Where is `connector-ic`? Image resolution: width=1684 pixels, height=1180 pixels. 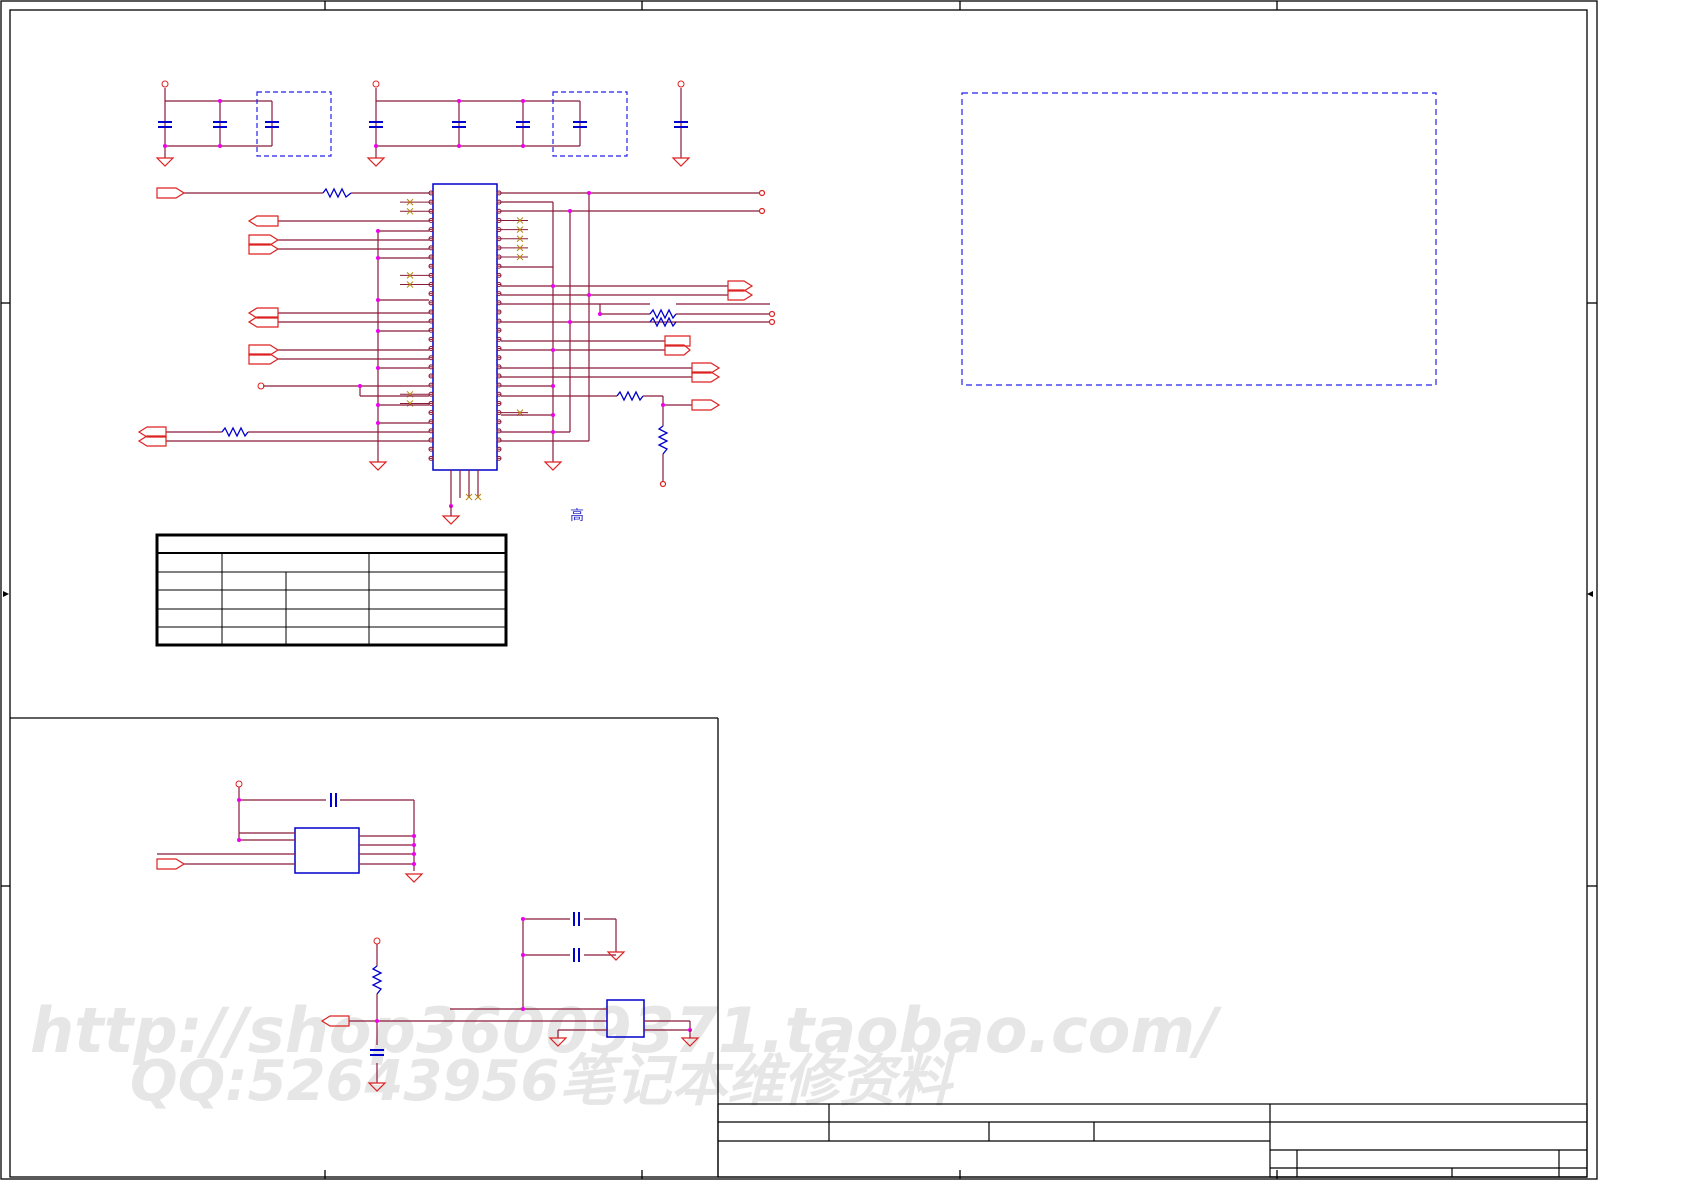 connector-ic is located at coordinates (464, 354).